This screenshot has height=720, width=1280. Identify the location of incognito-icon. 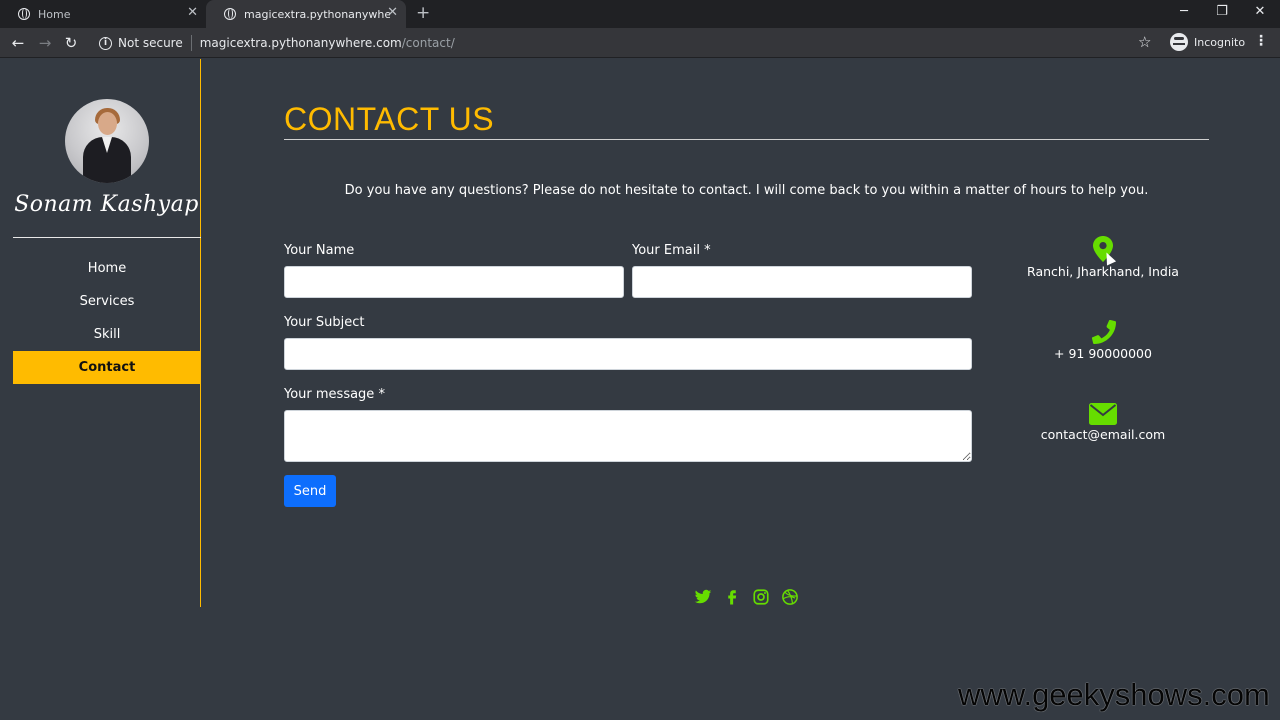
(1179, 42).